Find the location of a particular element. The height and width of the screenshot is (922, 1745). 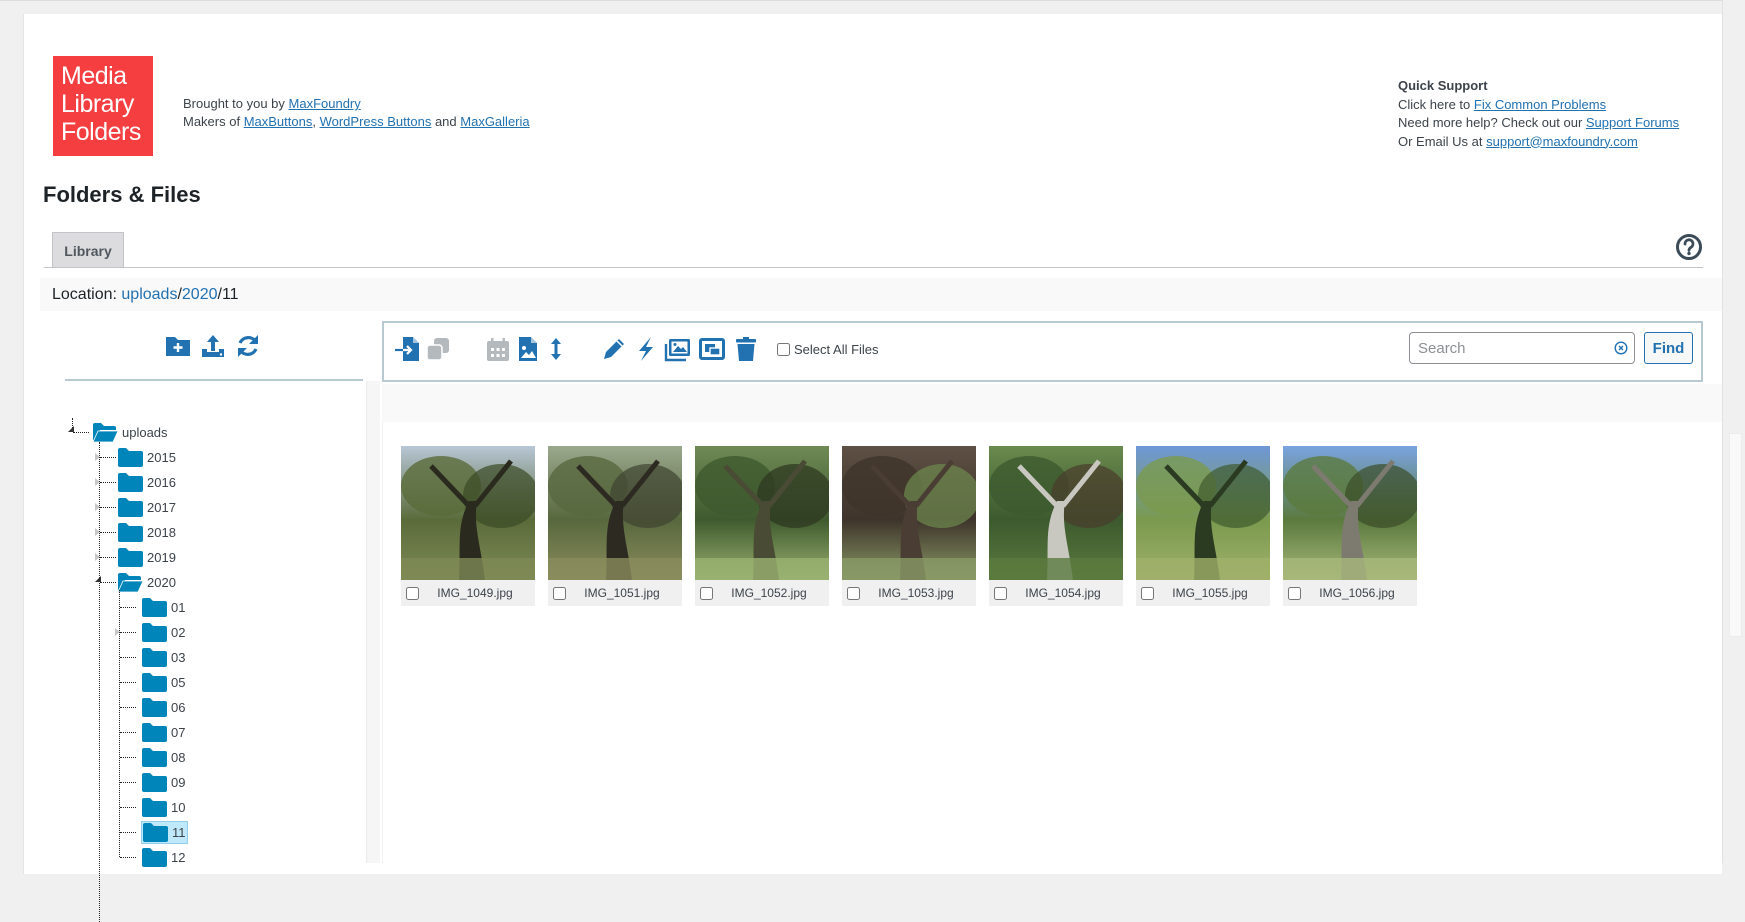

folder-toolbar is located at coordinates (213, 346).